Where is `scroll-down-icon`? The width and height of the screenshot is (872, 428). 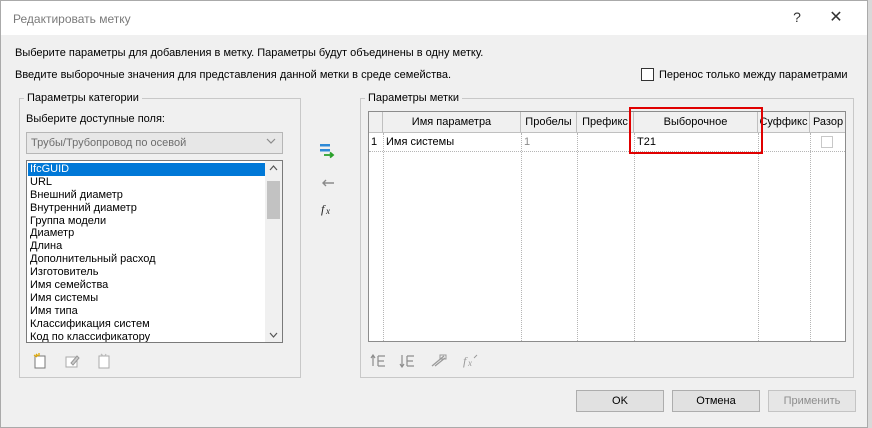 scroll-down-icon is located at coordinates (273, 335).